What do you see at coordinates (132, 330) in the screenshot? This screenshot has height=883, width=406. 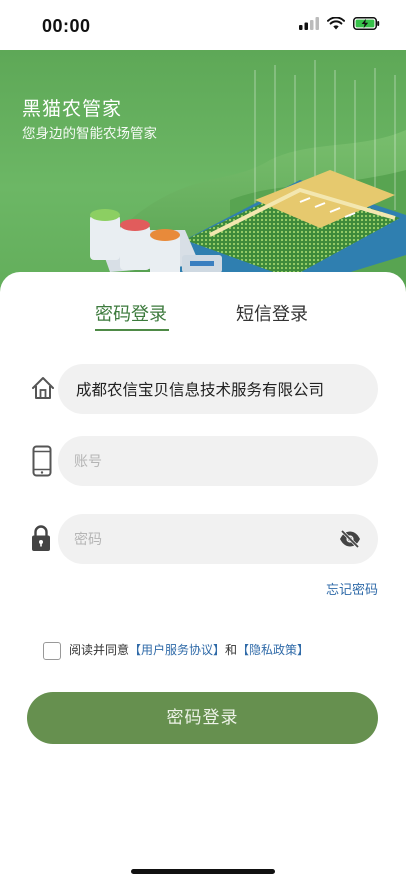 I see `active-tab-indicator` at bounding box center [132, 330].